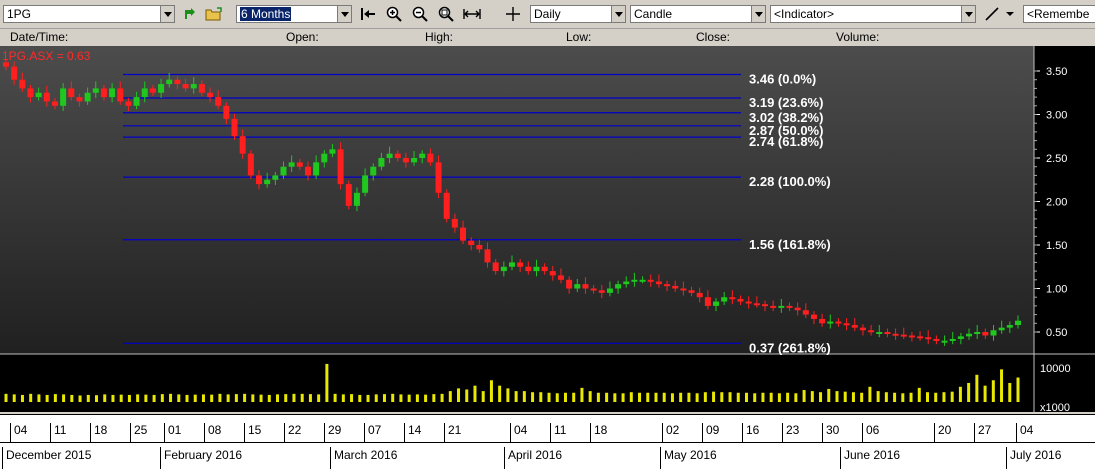  Describe the element at coordinates (1056, 116) in the screenshot. I see `price-tick-label: 3.00` at that location.